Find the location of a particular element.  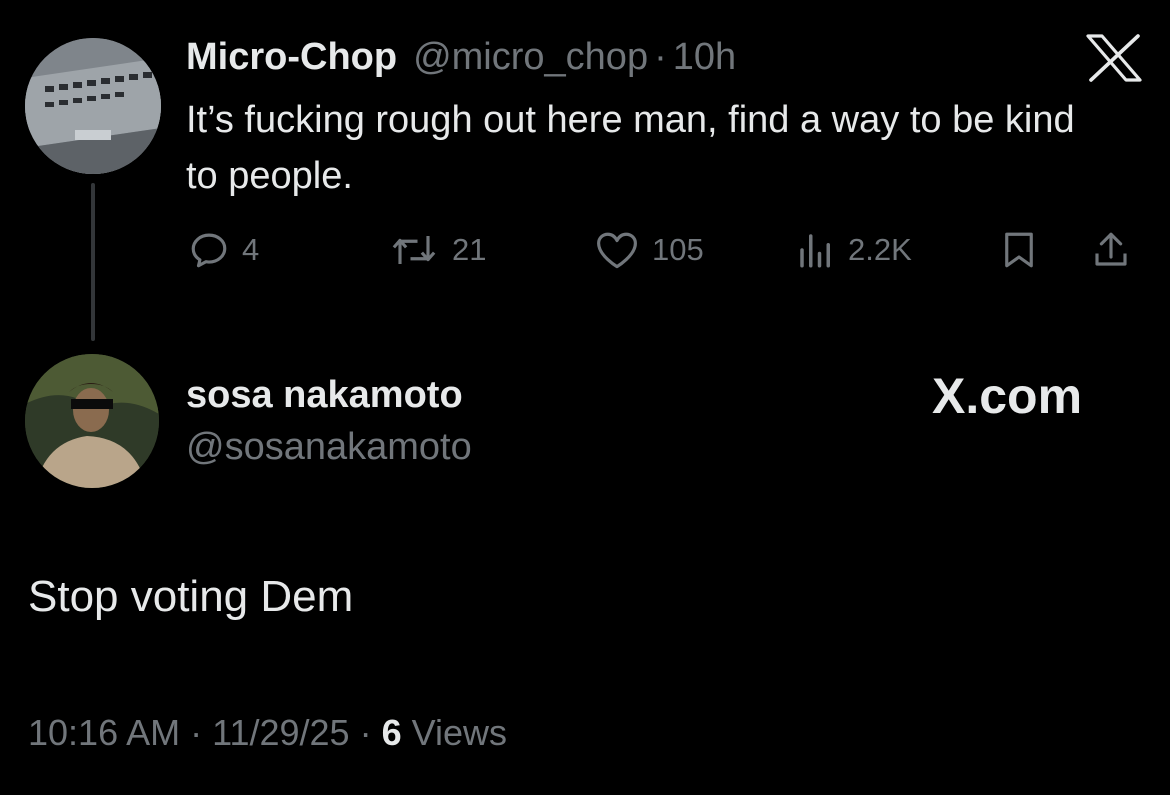

micro-chop-avatar is located at coordinates (93, 106).